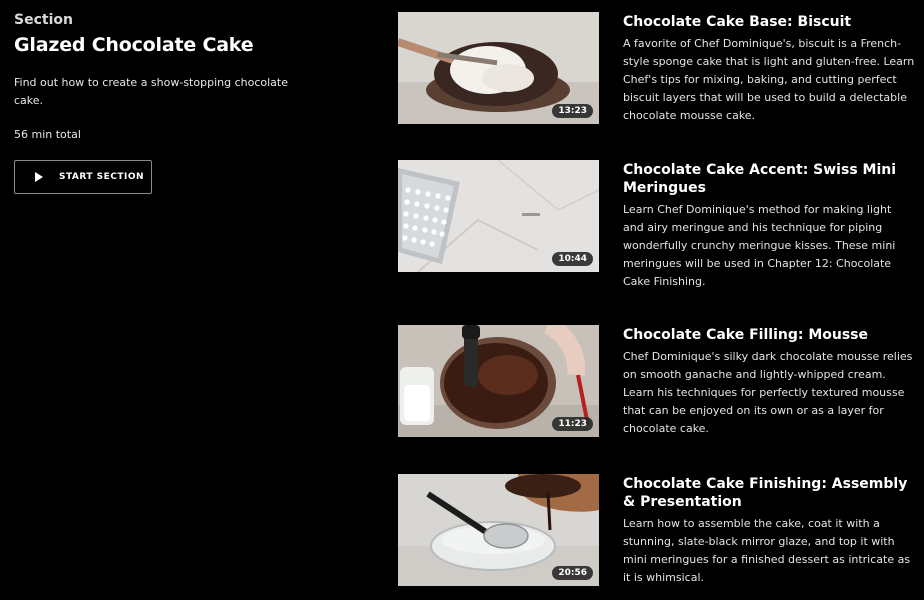  Describe the element at coordinates (572, 111) in the screenshot. I see `lesson-duration: 13:23` at that location.